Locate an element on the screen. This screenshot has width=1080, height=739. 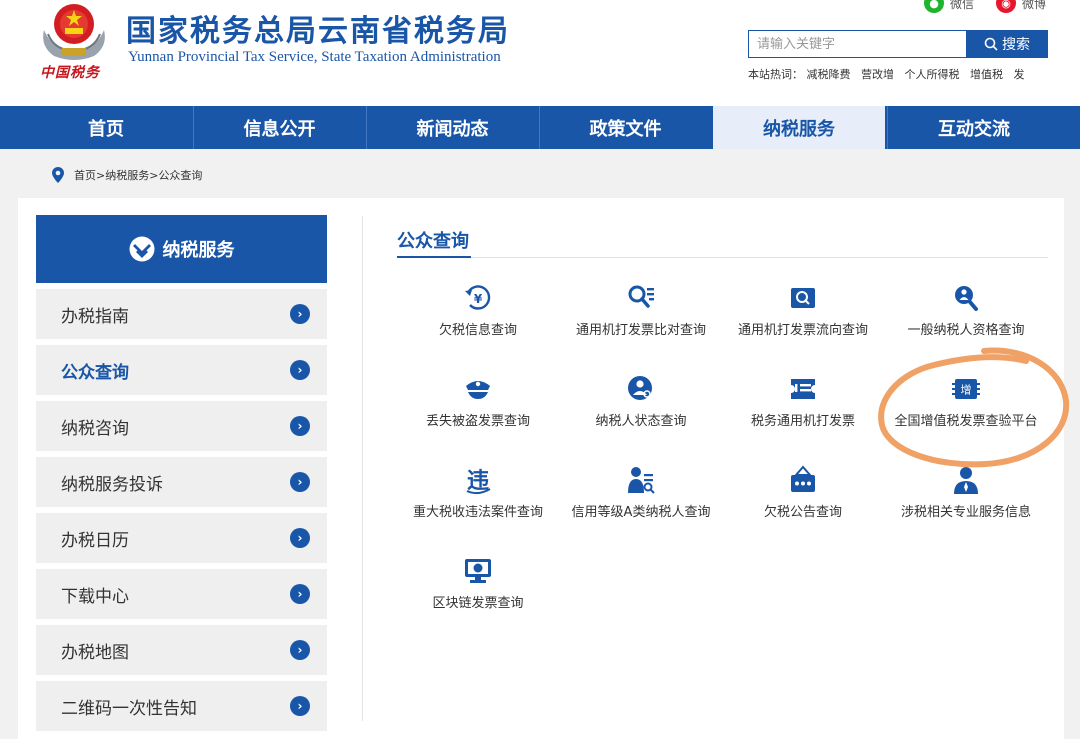
breadcrumb: 首页 > 纳税服务 > 公众查询 is located at coordinates (127, 175).